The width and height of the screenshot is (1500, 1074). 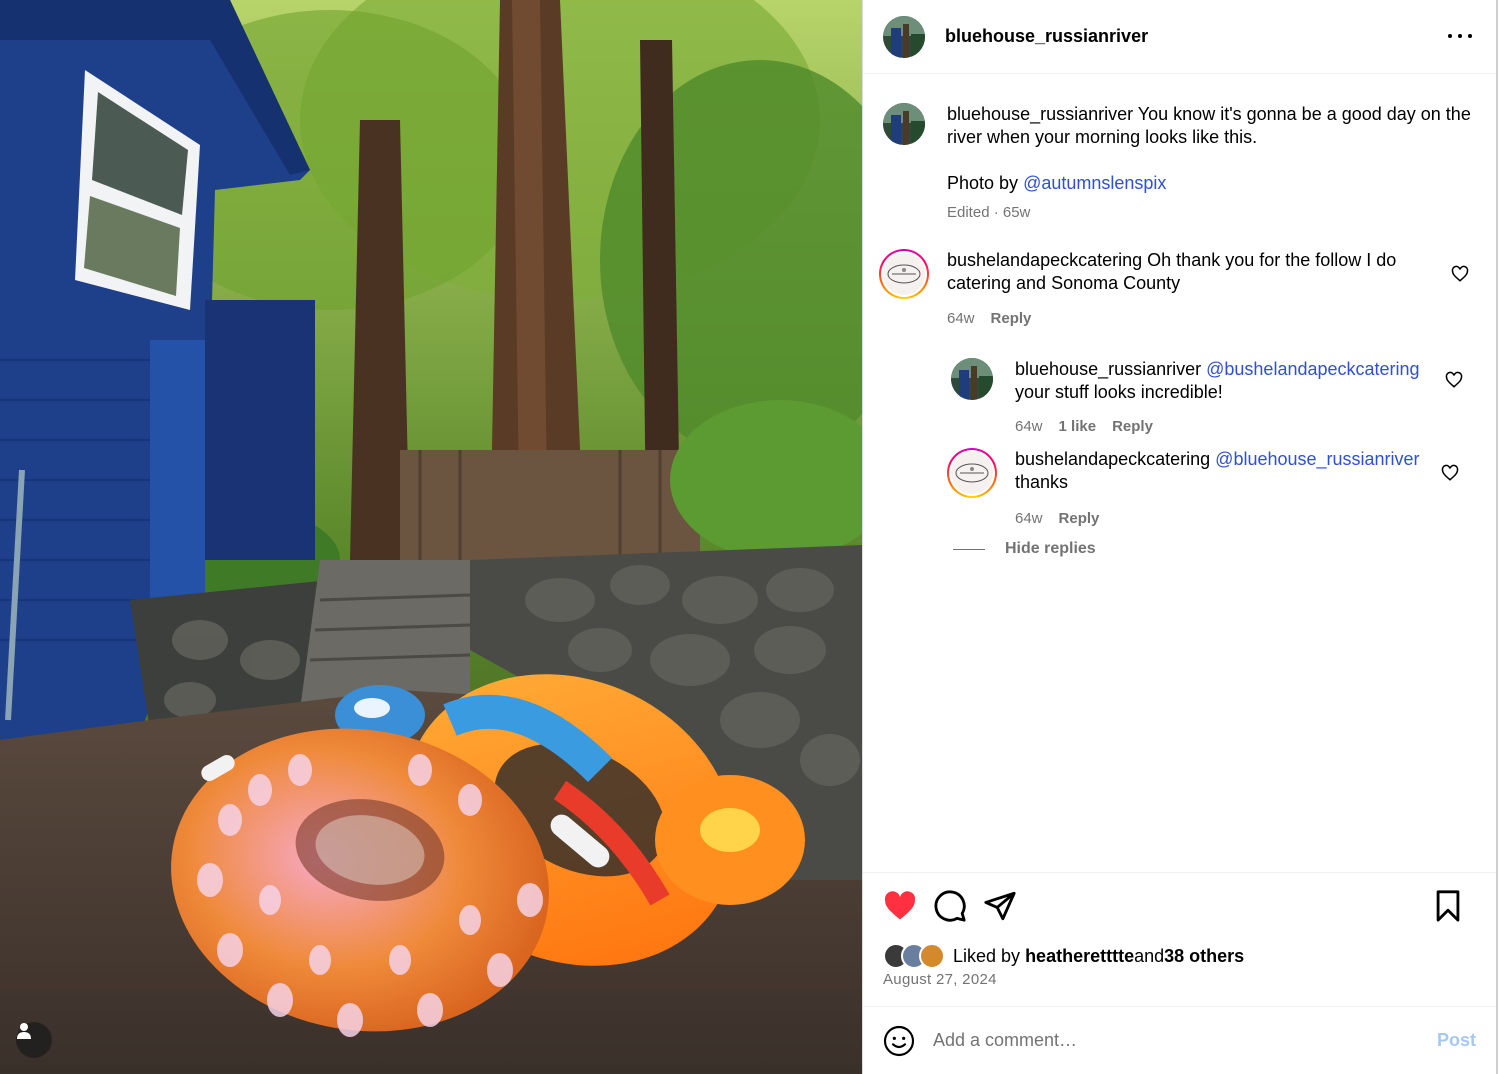 I want to click on more-horizontal-icon, so click(x=1450, y=36).